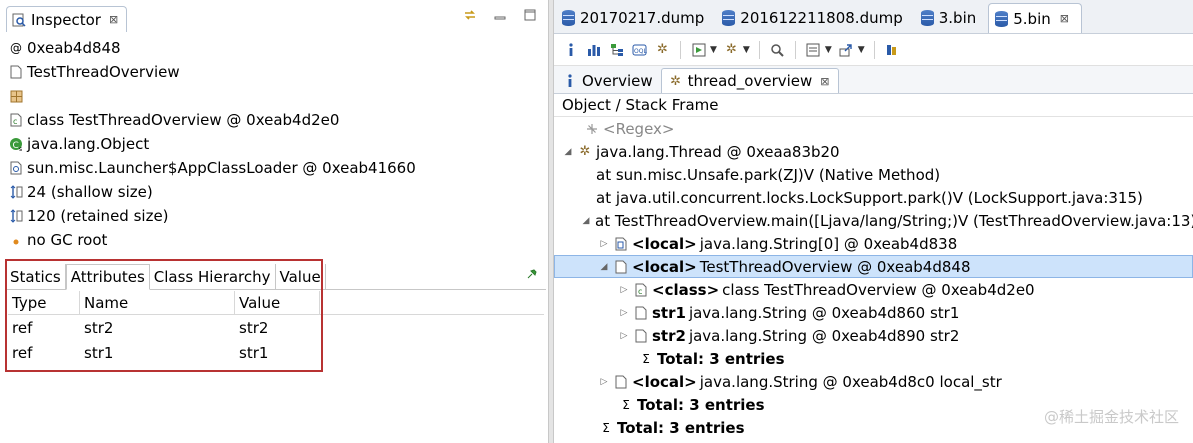  I want to click on table-header: Type Name Value, so click(276, 302).